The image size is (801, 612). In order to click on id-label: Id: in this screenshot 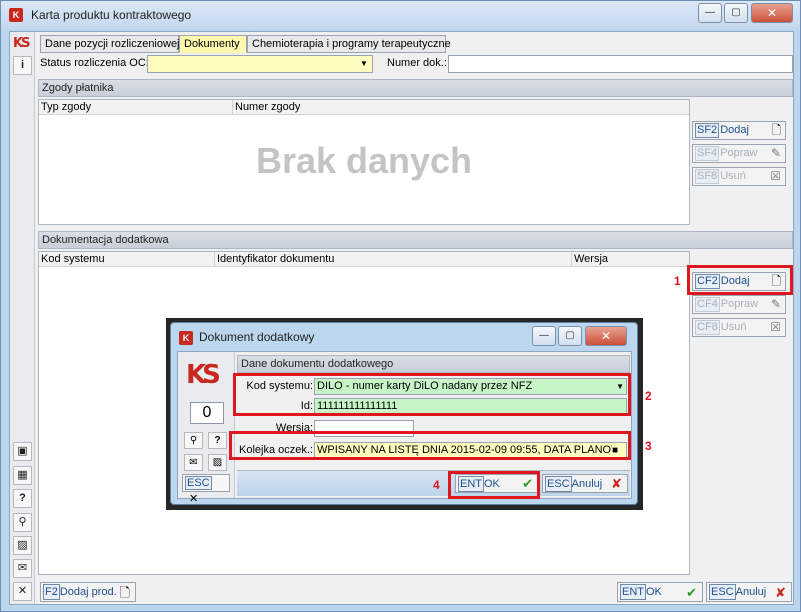, I will do `click(306, 406)`.